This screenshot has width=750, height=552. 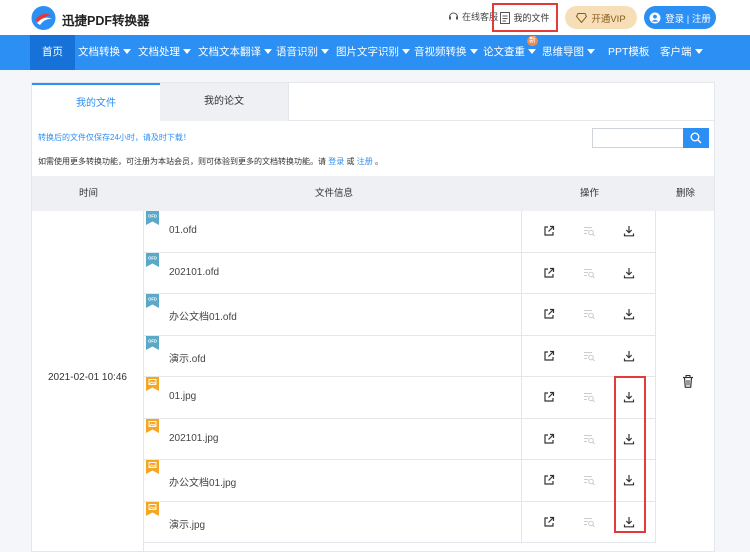 What do you see at coordinates (365, 161) in the screenshot?
I see `register-link: 注册` at bounding box center [365, 161].